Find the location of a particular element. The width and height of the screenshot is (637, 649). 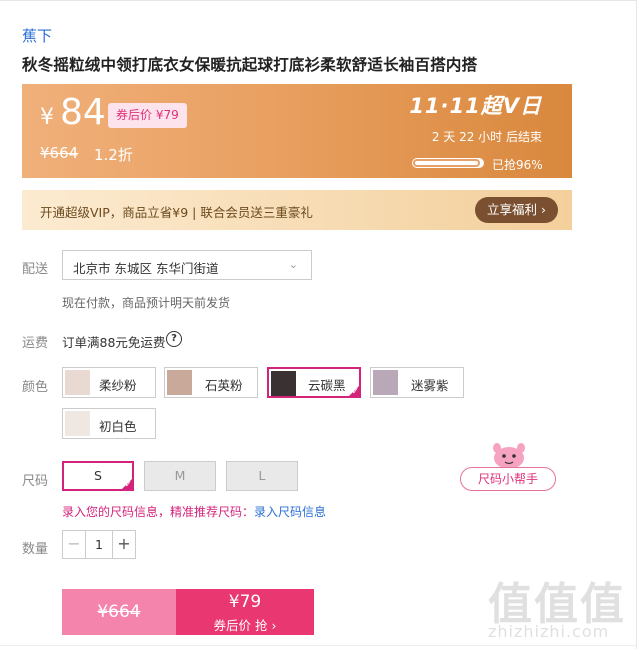

color-option-quartz-pink: 石英粉 is located at coordinates (211, 382).